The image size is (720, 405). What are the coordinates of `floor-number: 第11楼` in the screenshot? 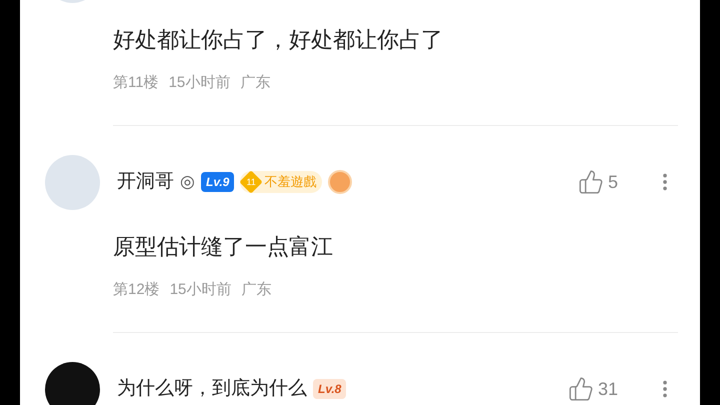 It's located at (136, 83).